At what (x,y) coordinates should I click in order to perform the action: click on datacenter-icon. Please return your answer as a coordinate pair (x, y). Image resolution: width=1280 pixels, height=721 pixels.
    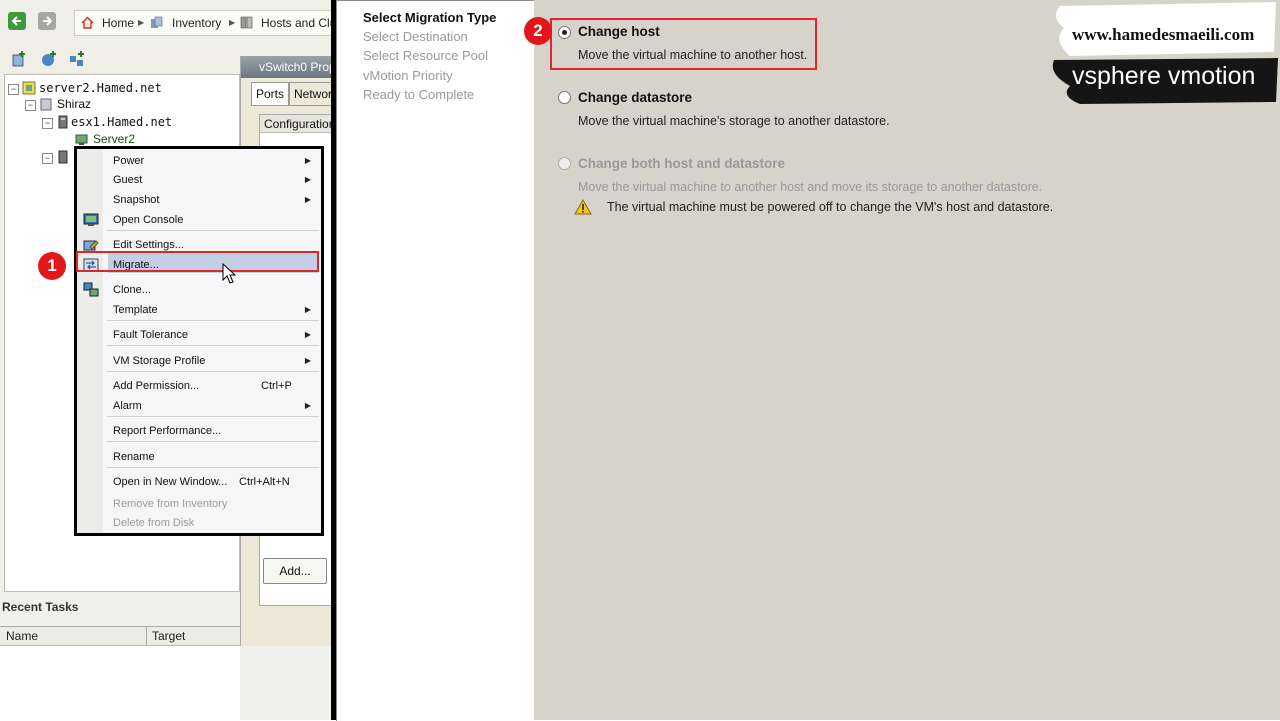
    Looking at the image, I should click on (46, 104).